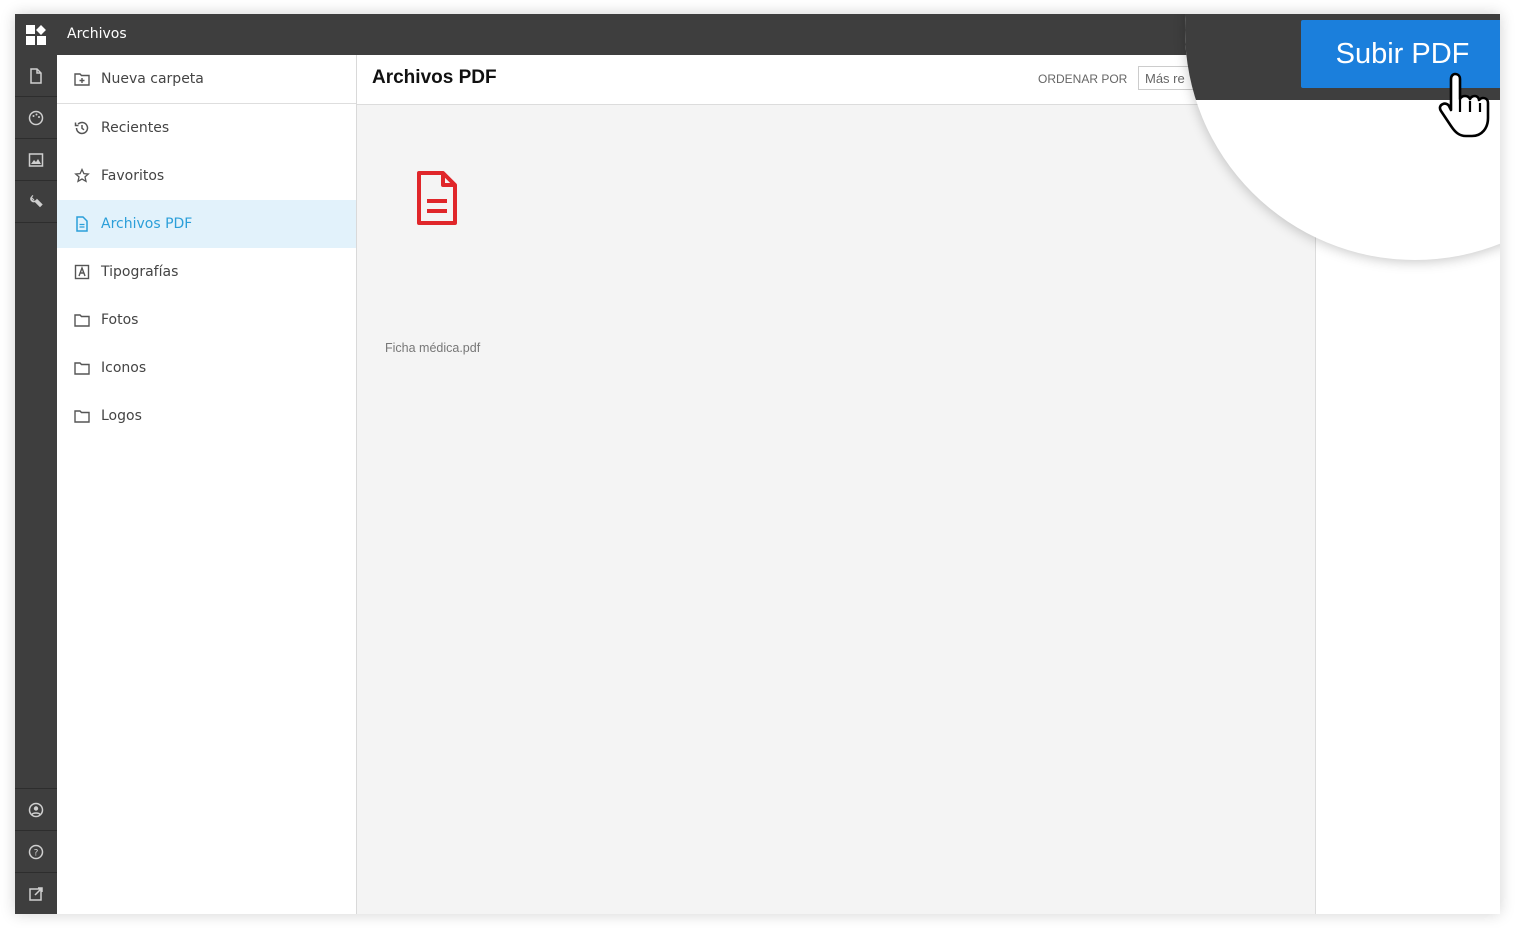  Describe the element at coordinates (206, 79) in the screenshot. I see `new-folder-button: Nueva carpeta` at that location.